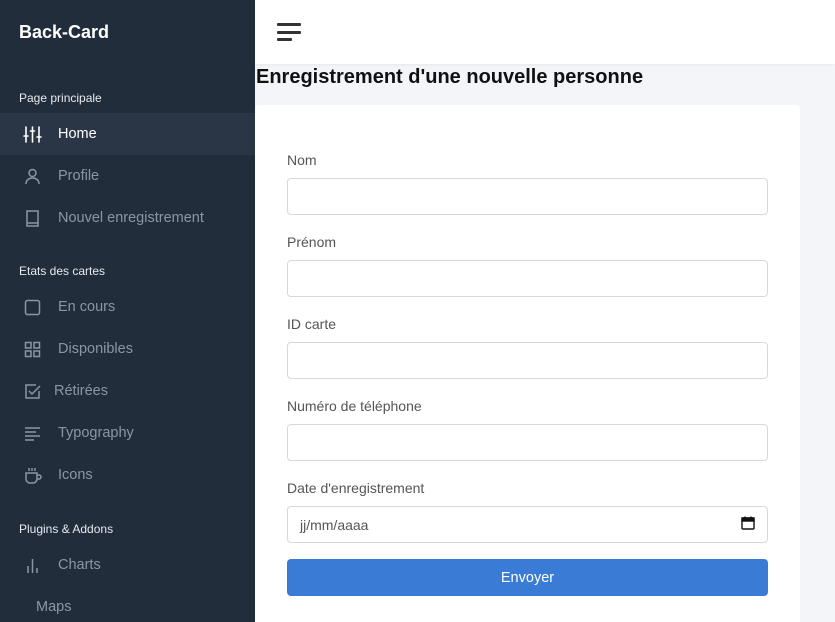 Image resolution: width=835 pixels, height=622 pixels. Describe the element at coordinates (127, 391) in the screenshot. I see `sidebar-item-retirees: Rétirées` at that location.